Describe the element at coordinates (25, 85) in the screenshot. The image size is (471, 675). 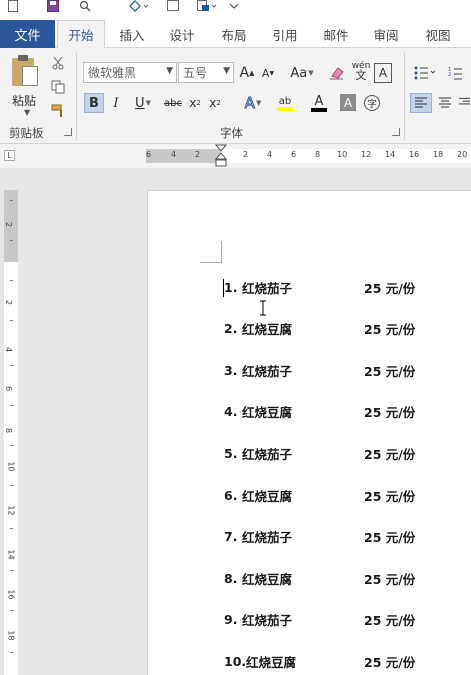
I see `paste-button: 粘贴 ▼` at that location.